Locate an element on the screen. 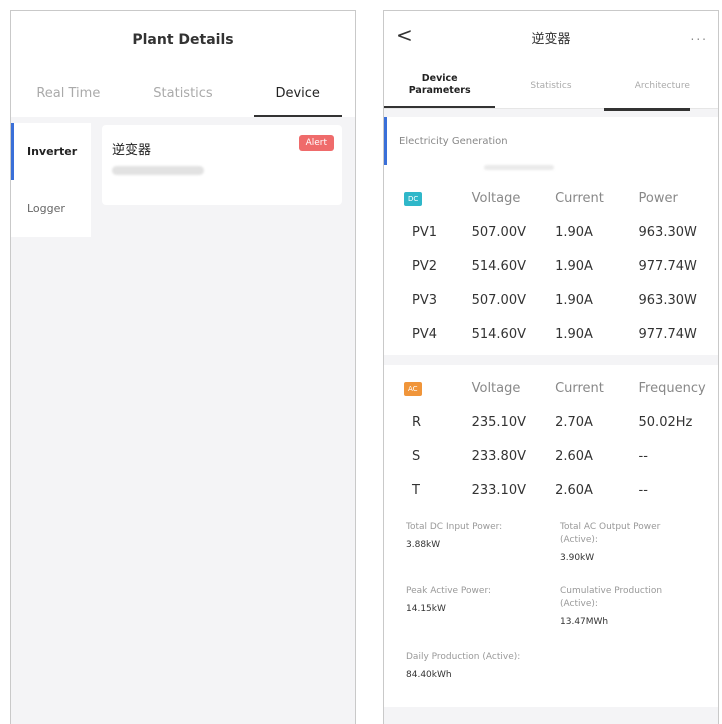 This screenshot has width=722, height=724. ac-badge: AC is located at coordinates (413, 389).